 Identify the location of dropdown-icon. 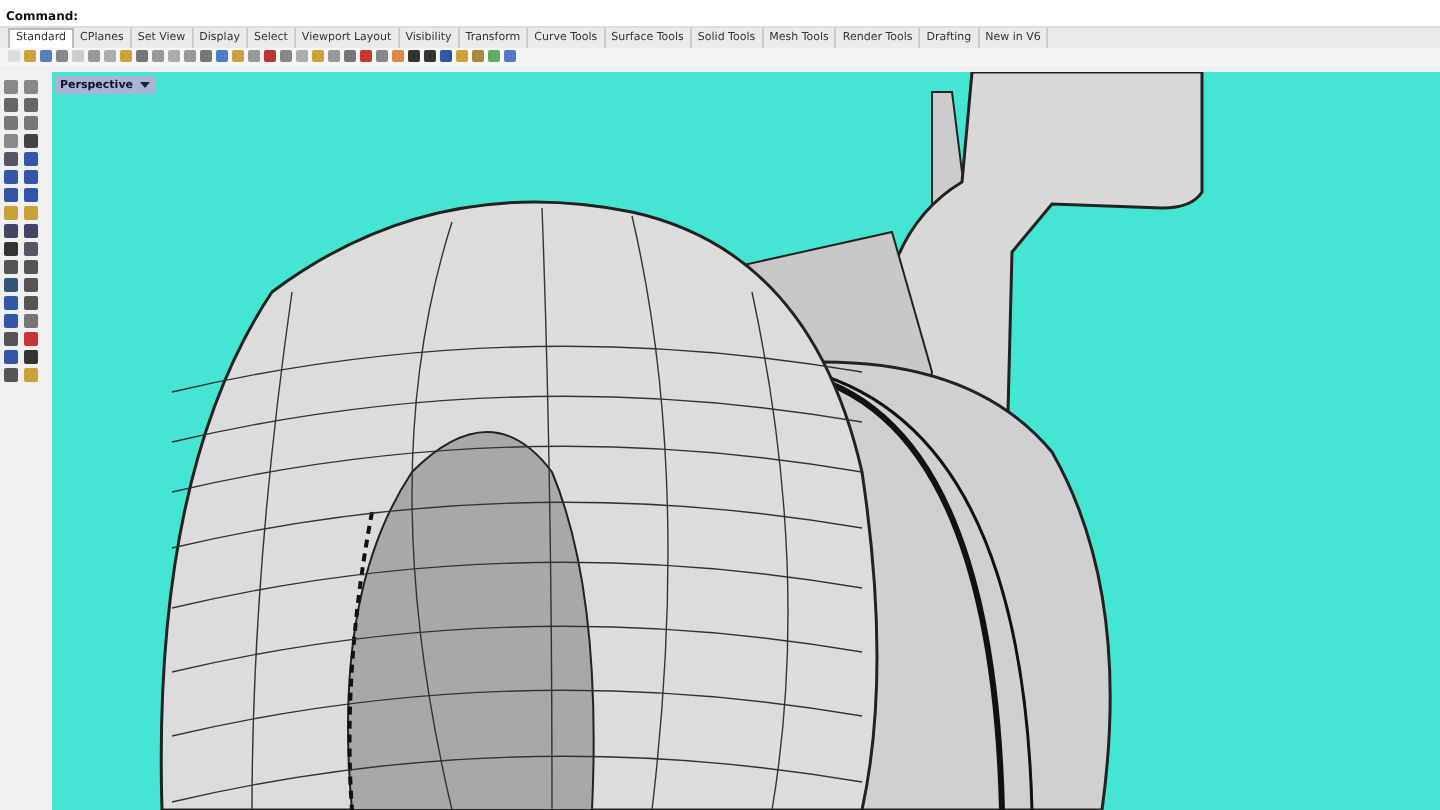
(144, 85).